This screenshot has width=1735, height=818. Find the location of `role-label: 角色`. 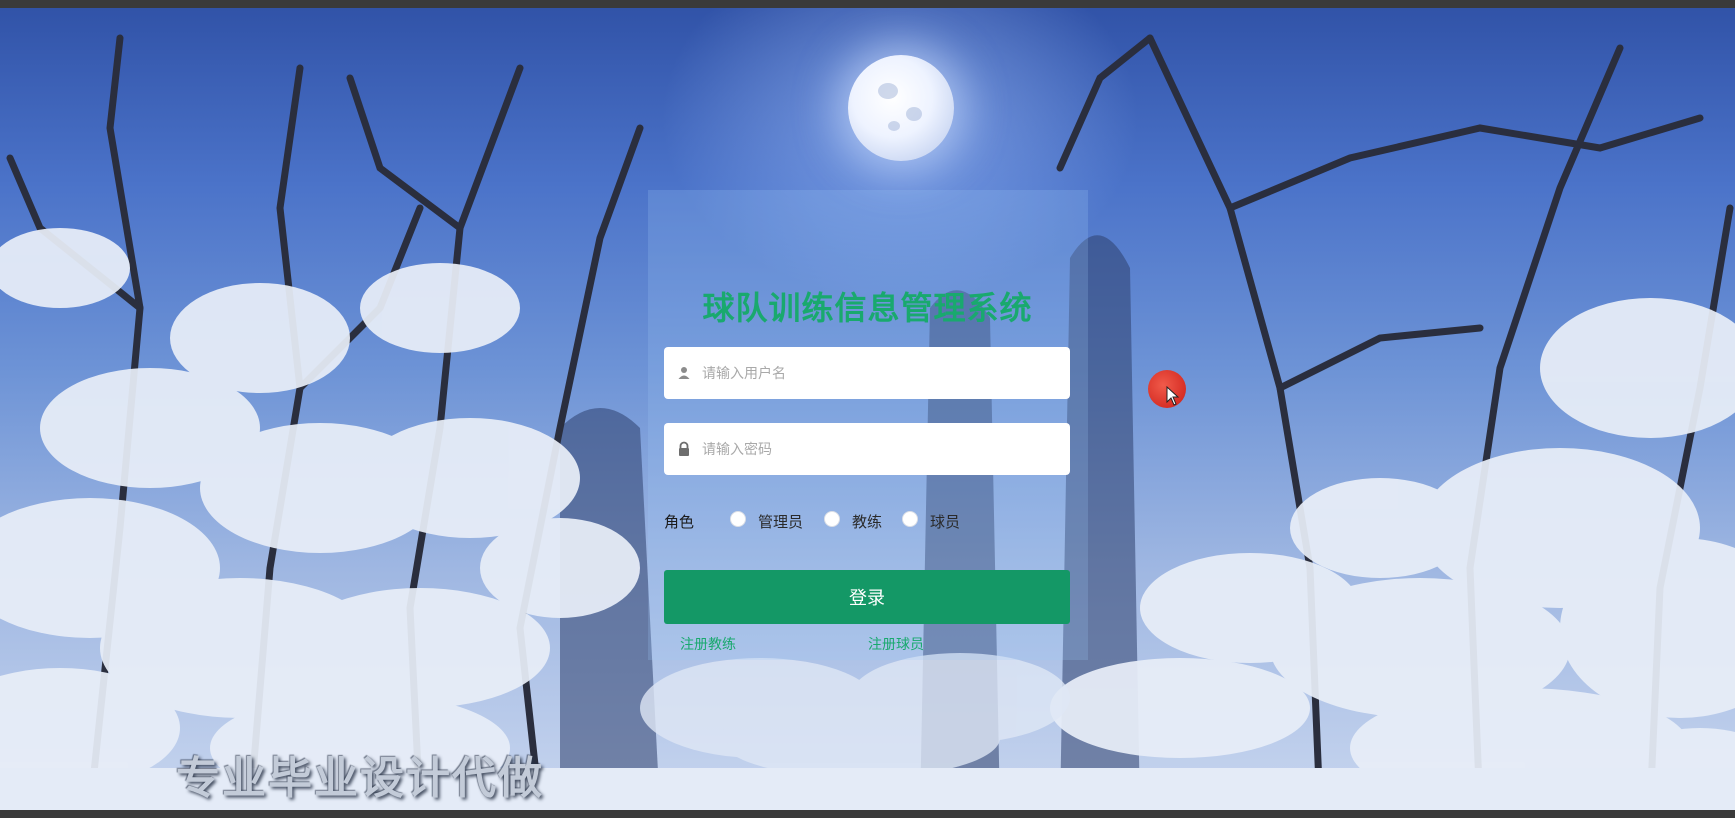

role-label: 角色 is located at coordinates (679, 522).